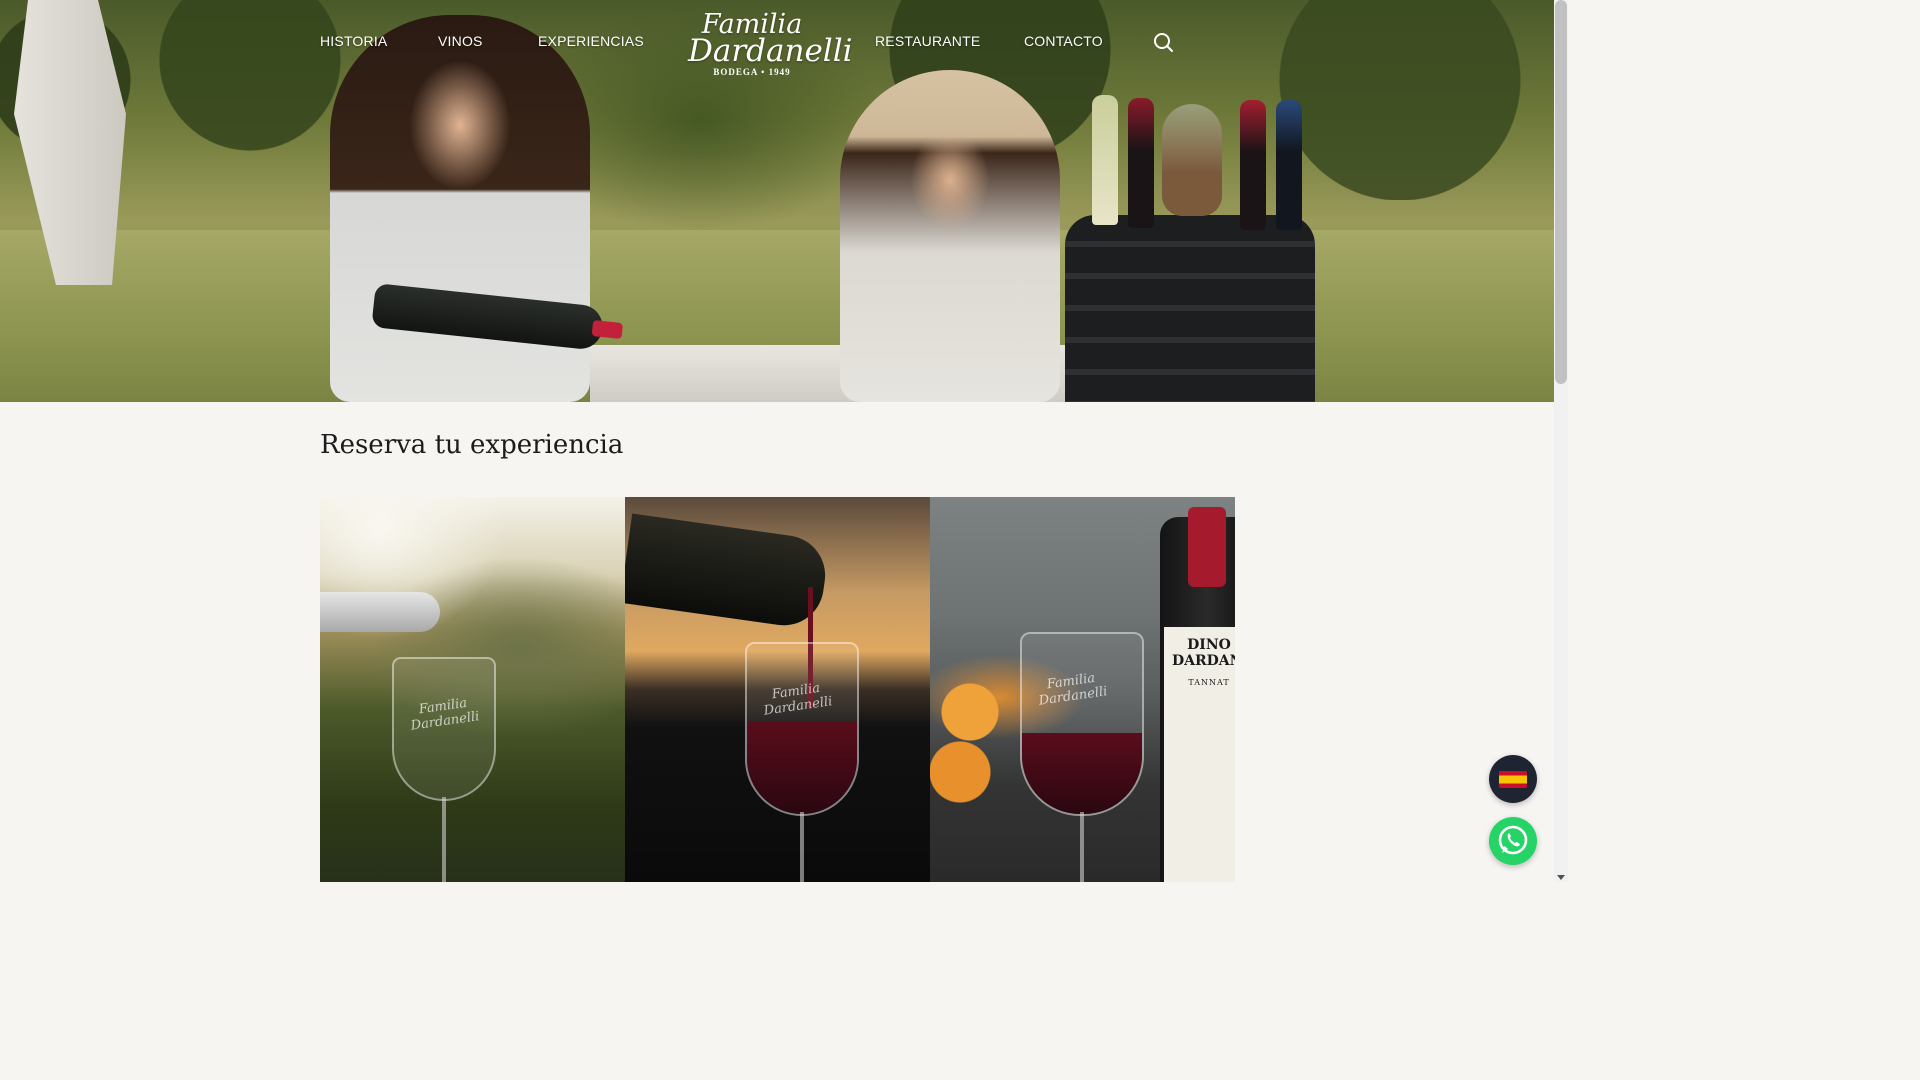 The image size is (1920, 1080). Describe the element at coordinates (927, 41) in the screenshot. I see `nav-restaurante: RESTAURANTE` at that location.